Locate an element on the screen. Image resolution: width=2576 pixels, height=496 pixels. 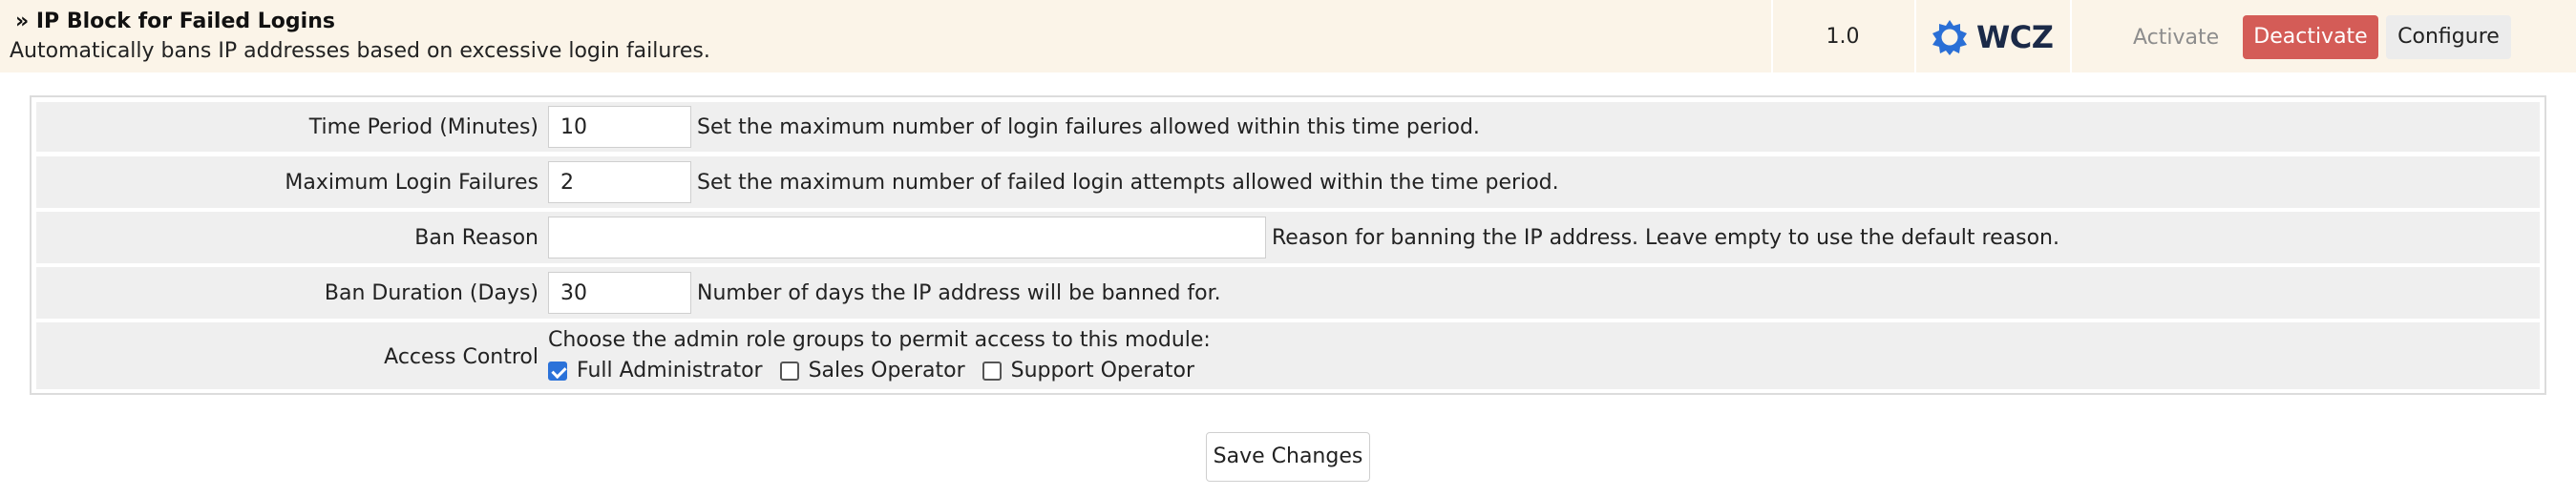
ban-duration-input is located at coordinates (619, 293).